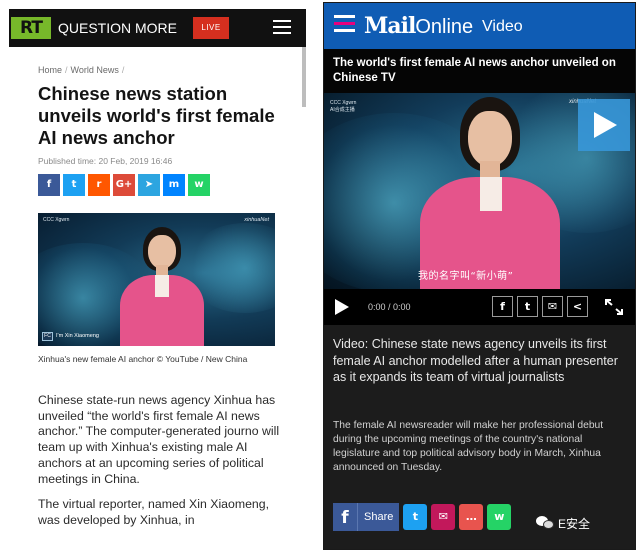 This screenshot has height=553, width=640. Describe the element at coordinates (256, 220) in the screenshot. I see `video-brand: xinhuaNet` at that location.